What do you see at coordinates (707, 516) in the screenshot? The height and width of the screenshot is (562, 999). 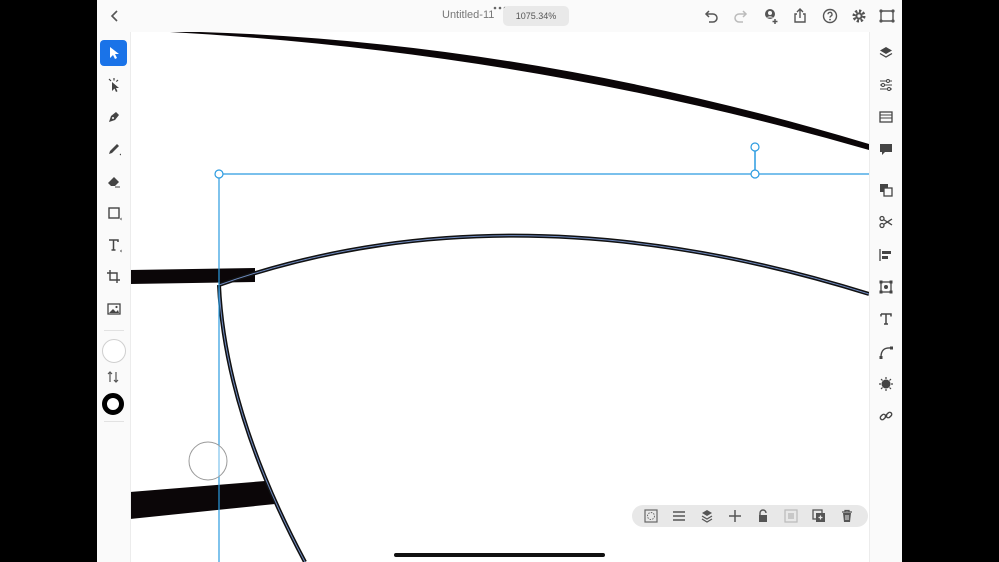 I see `arrange-icon` at bounding box center [707, 516].